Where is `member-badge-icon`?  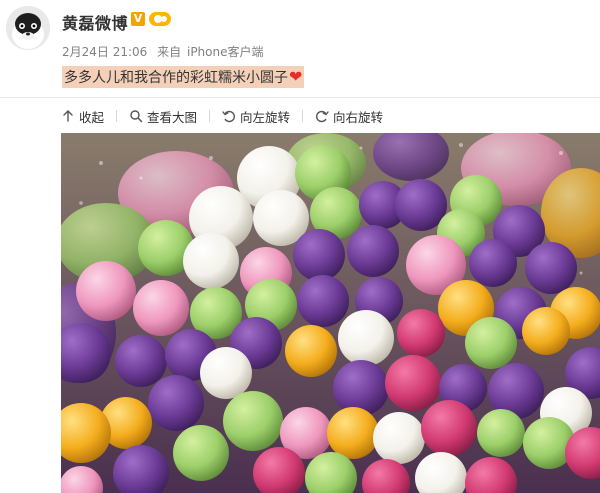 member-badge-icon is located at coordinates (160, 19).